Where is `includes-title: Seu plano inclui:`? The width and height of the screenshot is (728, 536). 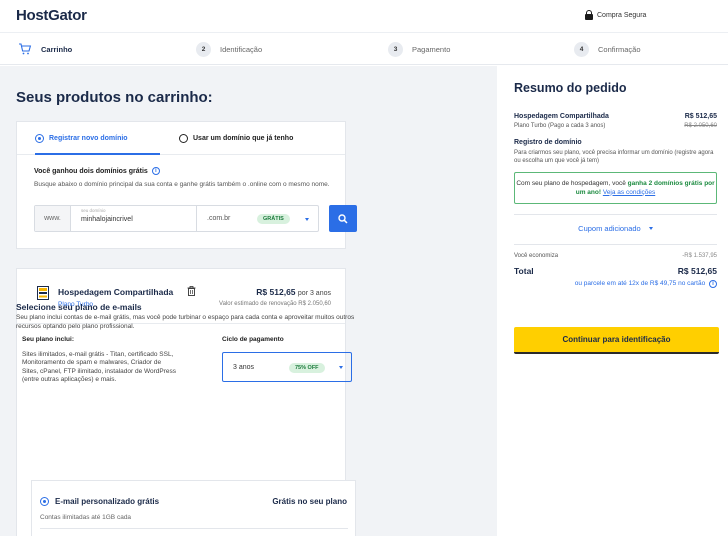
includes-title: Seu plano inclui: is located at coordinates (48, 339).